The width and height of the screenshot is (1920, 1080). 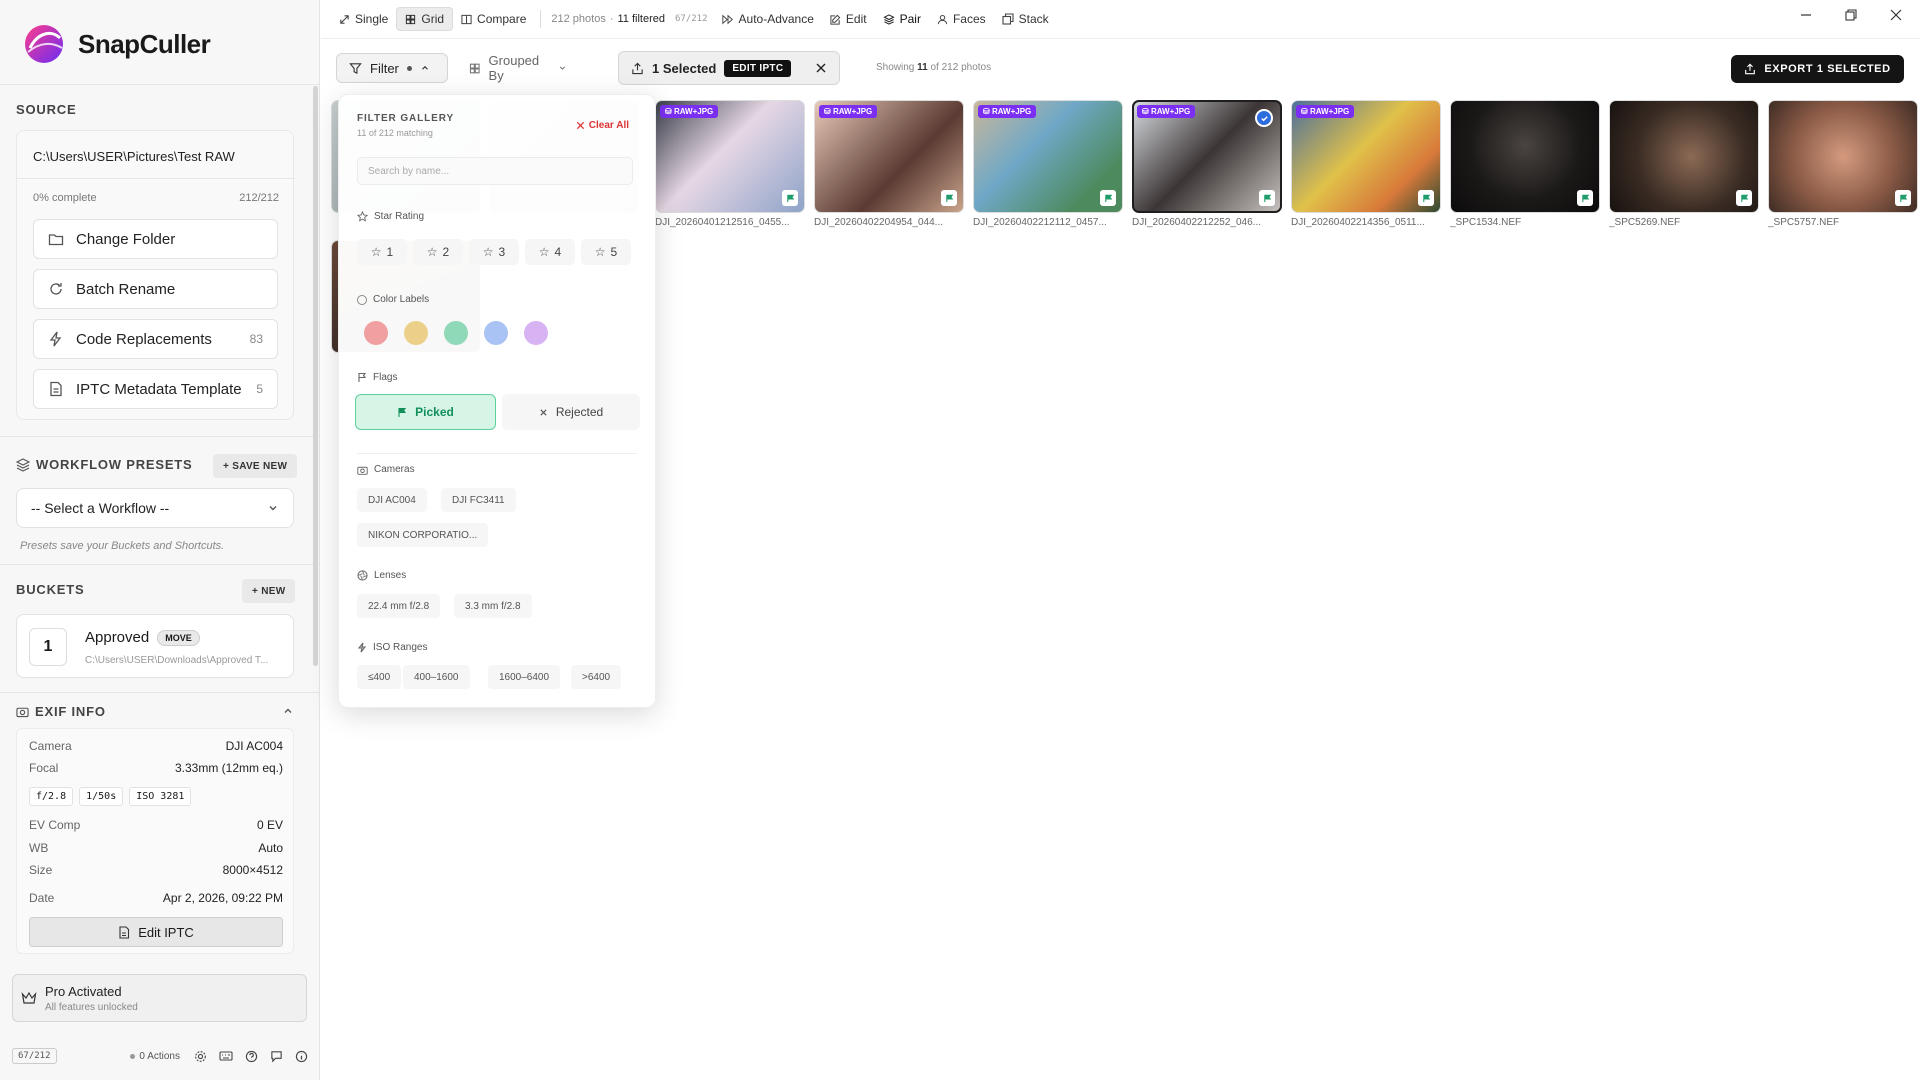 What do you see at coordinates (1804, 222) in the screenshot?
I see `photo-filename: _SPC5757.NEF` at bounding box center [1804, 222].